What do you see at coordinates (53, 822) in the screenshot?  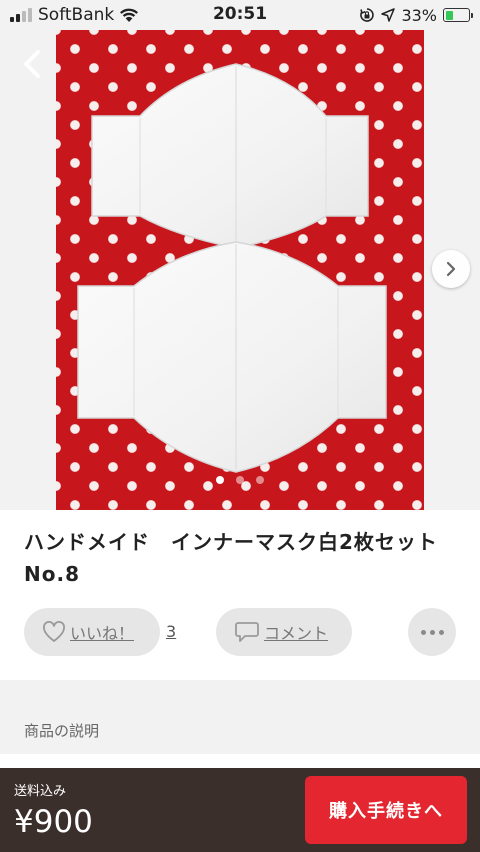 I see `price: ¥900` at bounding box center [53, 822].